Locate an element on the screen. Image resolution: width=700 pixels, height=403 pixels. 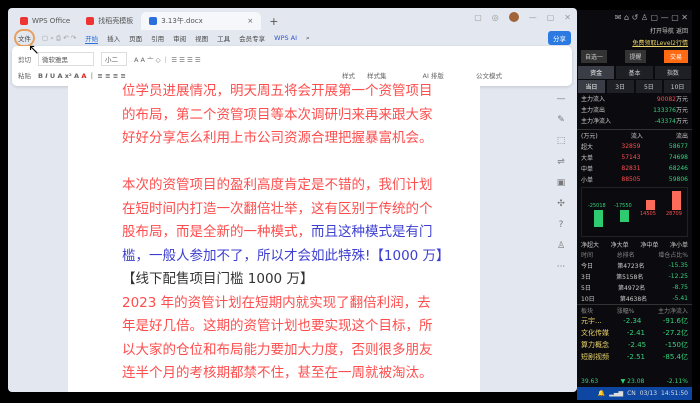
tab-label: WPS Office is located at coordinates (51, 21).